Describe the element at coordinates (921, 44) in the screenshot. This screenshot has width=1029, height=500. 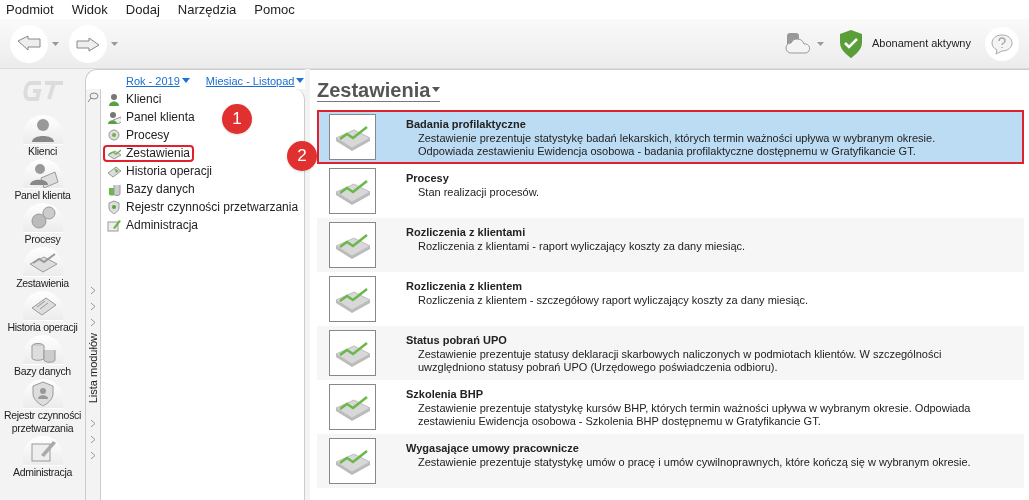
I see `subscription-status: Abonament aktywny` at that location.